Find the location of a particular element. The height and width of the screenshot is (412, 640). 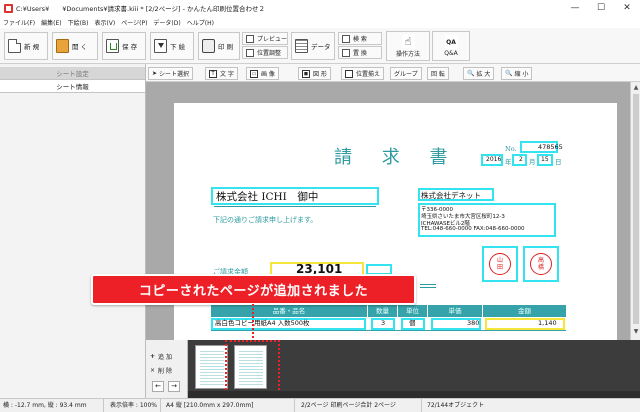

add-page-button: + 追 加 is located at coordinates (161, 356).